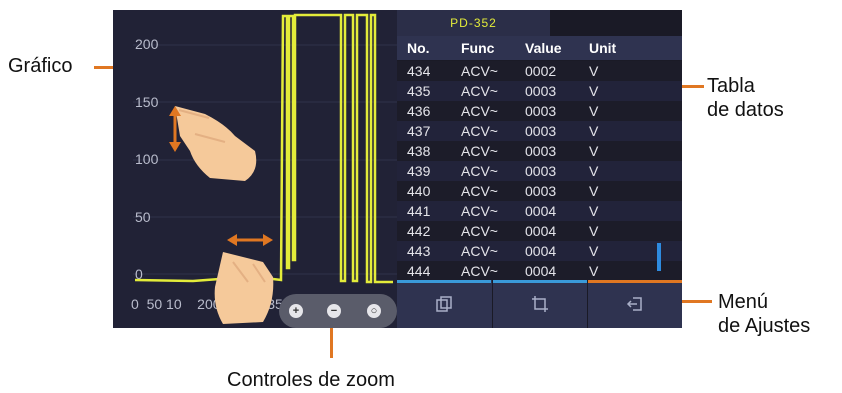 This screenshot has width=842, height=393. I want to click on table-scrollbar, so click(659, 257).